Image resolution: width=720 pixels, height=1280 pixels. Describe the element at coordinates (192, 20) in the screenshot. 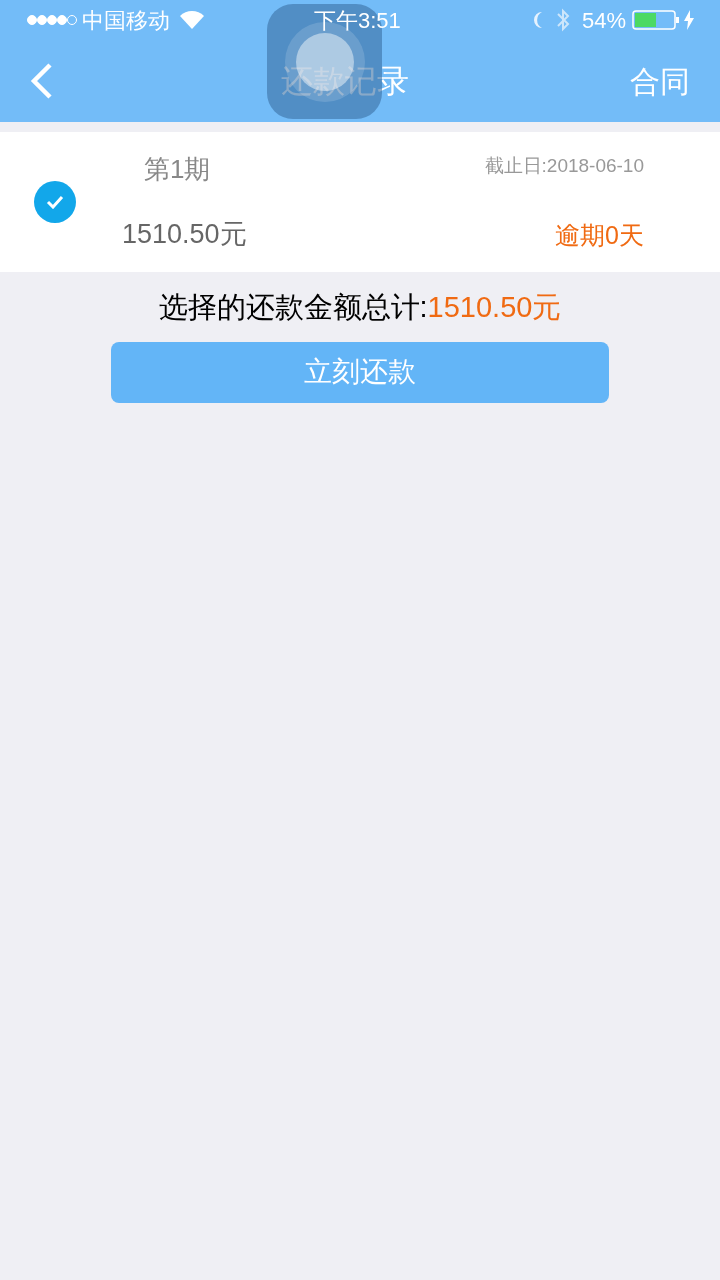

I see `wifi-icon` at that location.